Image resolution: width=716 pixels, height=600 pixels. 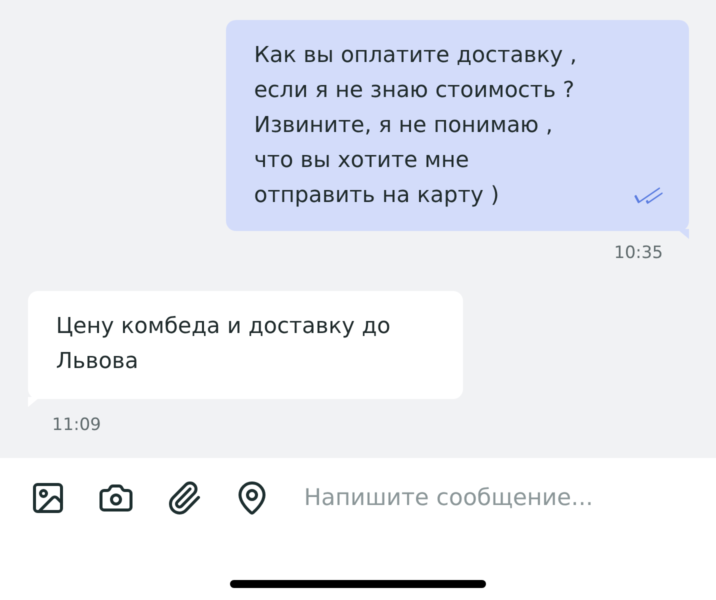 What do you see at coordinates (223, 344) in the screenshot?
I see `message-text: Цену комбеда и доставку до Львова` at bounding box center [223, 344].